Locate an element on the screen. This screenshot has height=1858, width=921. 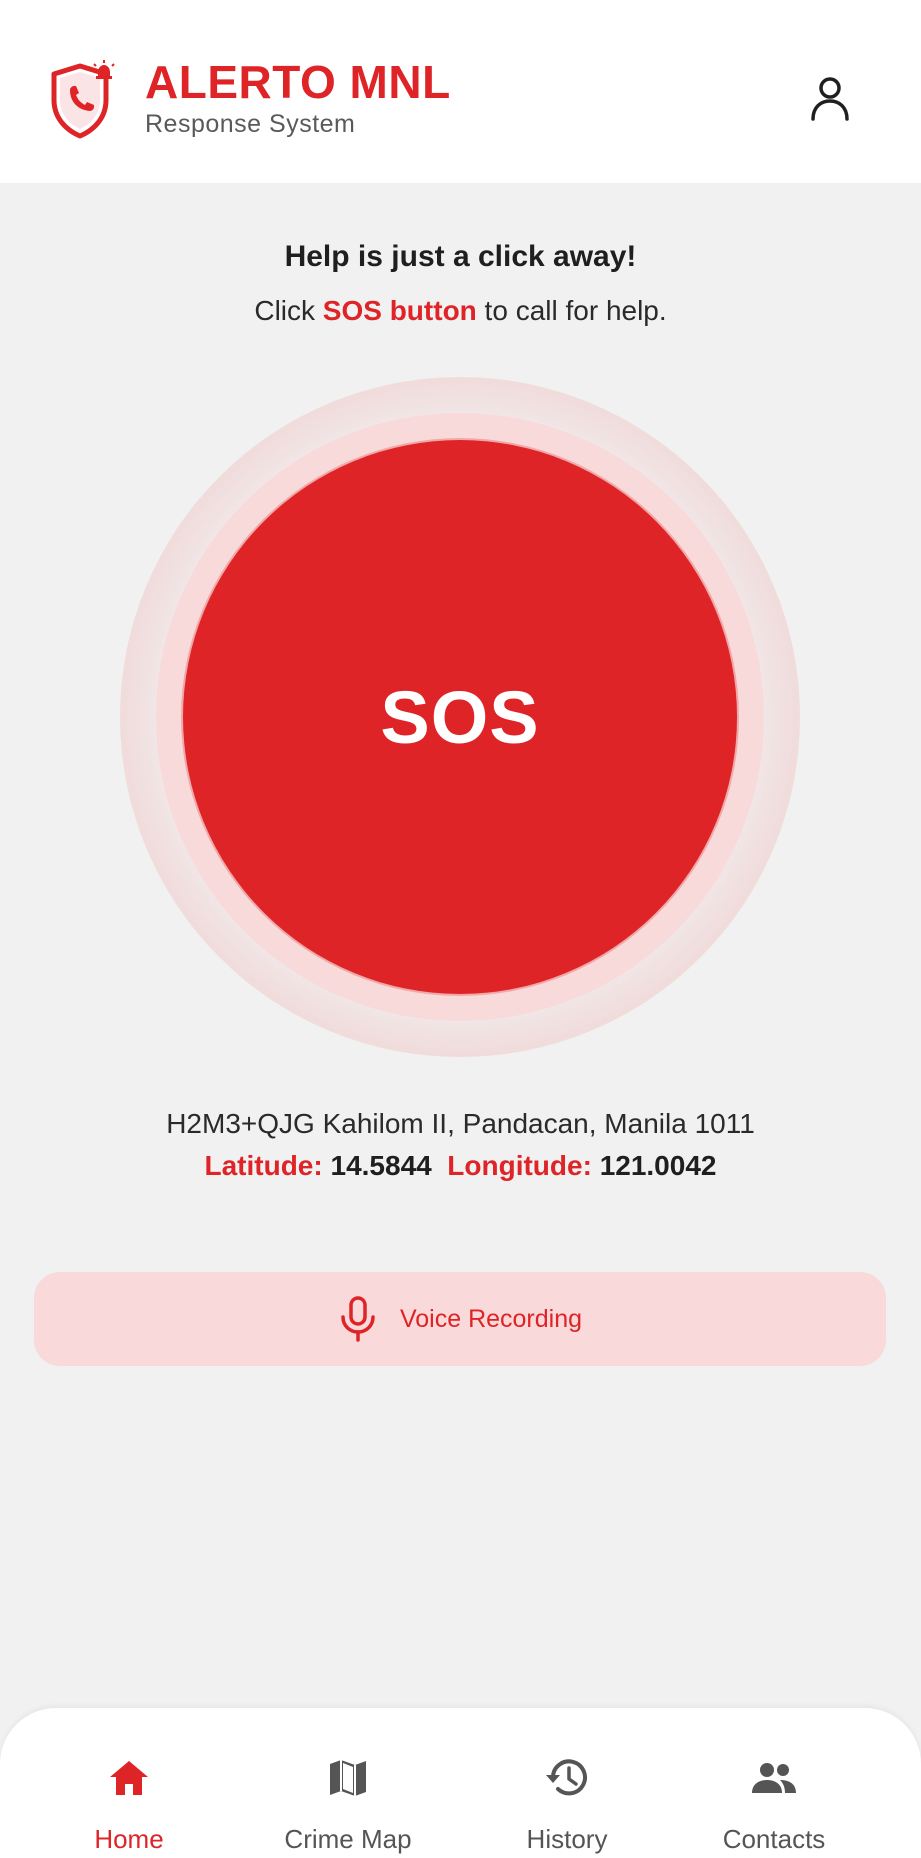
latitude-label: Latitude: is located at coordinates (263, 1165).